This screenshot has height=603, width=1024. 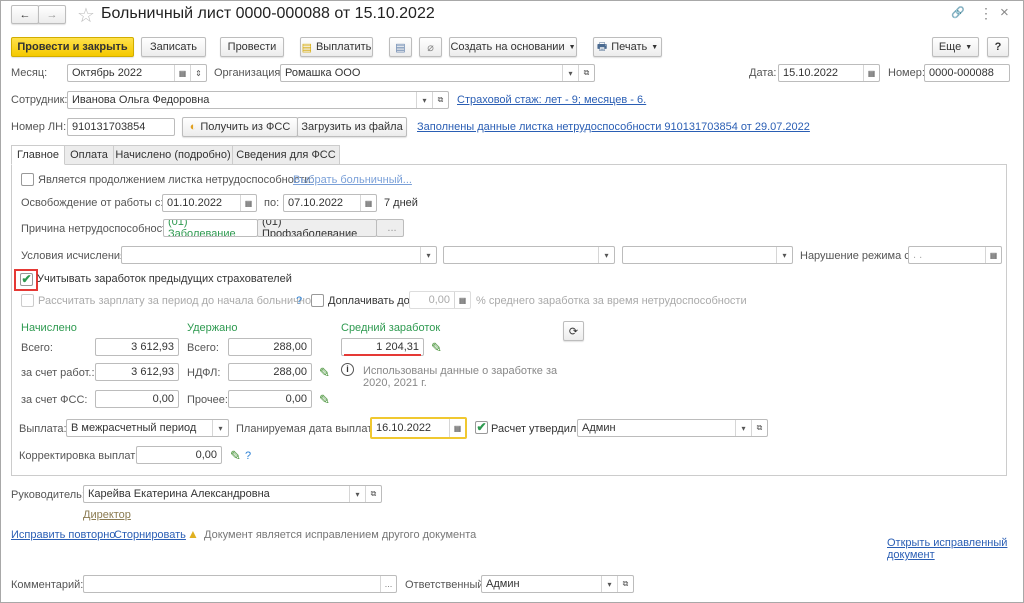 What do you see at coordinates (137, 347) in the screenshot?
I see `accrued-total-field: 3 612,93` at bounding box center [137, 347].